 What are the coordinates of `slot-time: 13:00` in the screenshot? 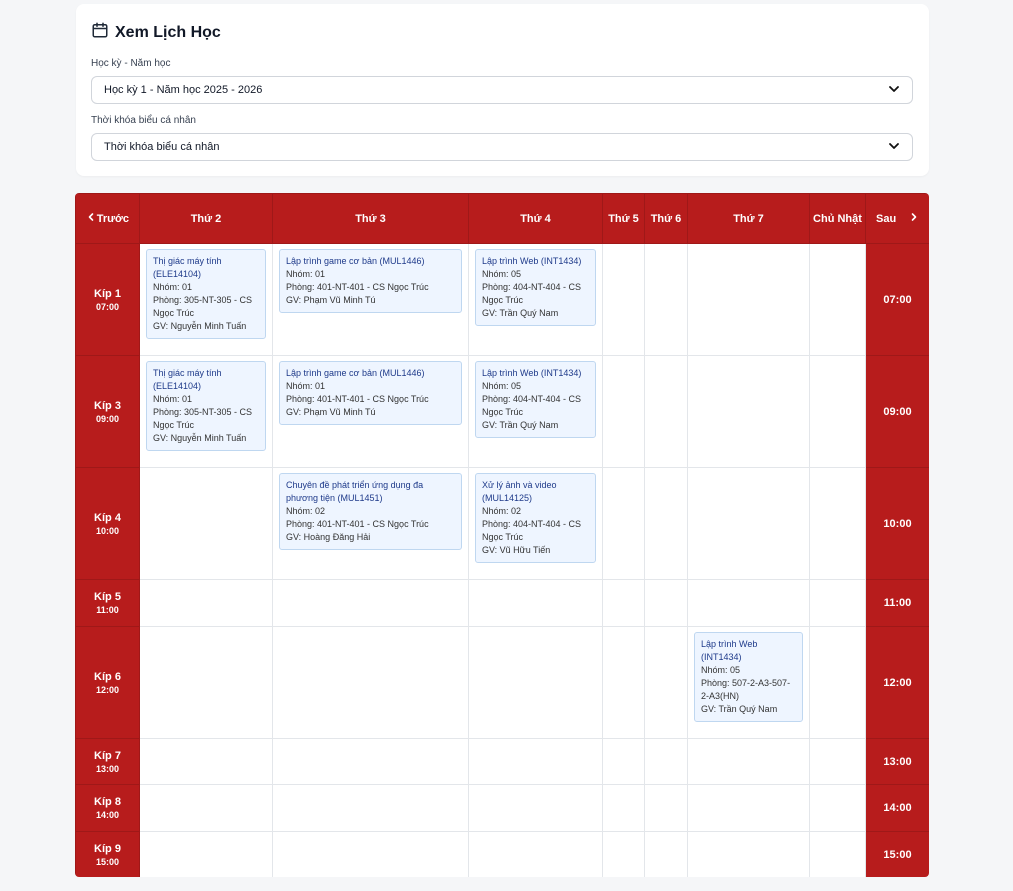 It's located at (897, 761).